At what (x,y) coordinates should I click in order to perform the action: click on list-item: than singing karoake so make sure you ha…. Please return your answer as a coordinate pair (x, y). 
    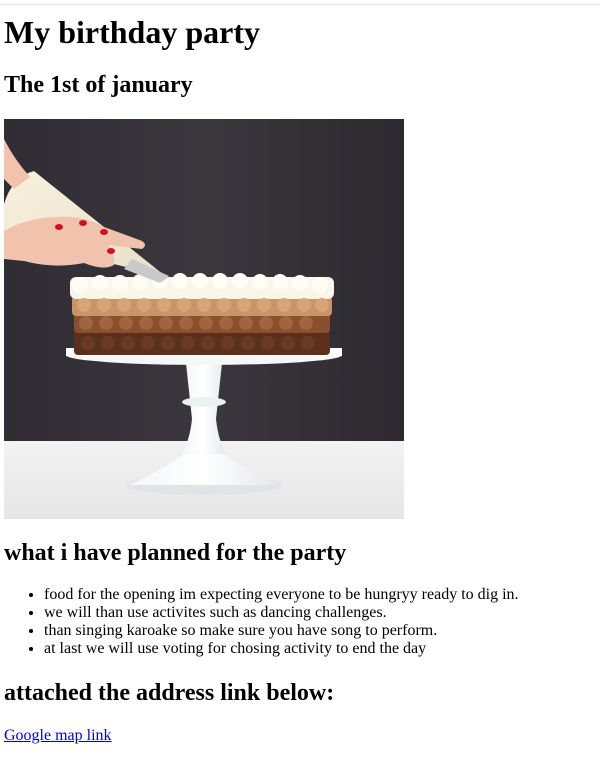
    Looking at the image, I should click on (281, 631).